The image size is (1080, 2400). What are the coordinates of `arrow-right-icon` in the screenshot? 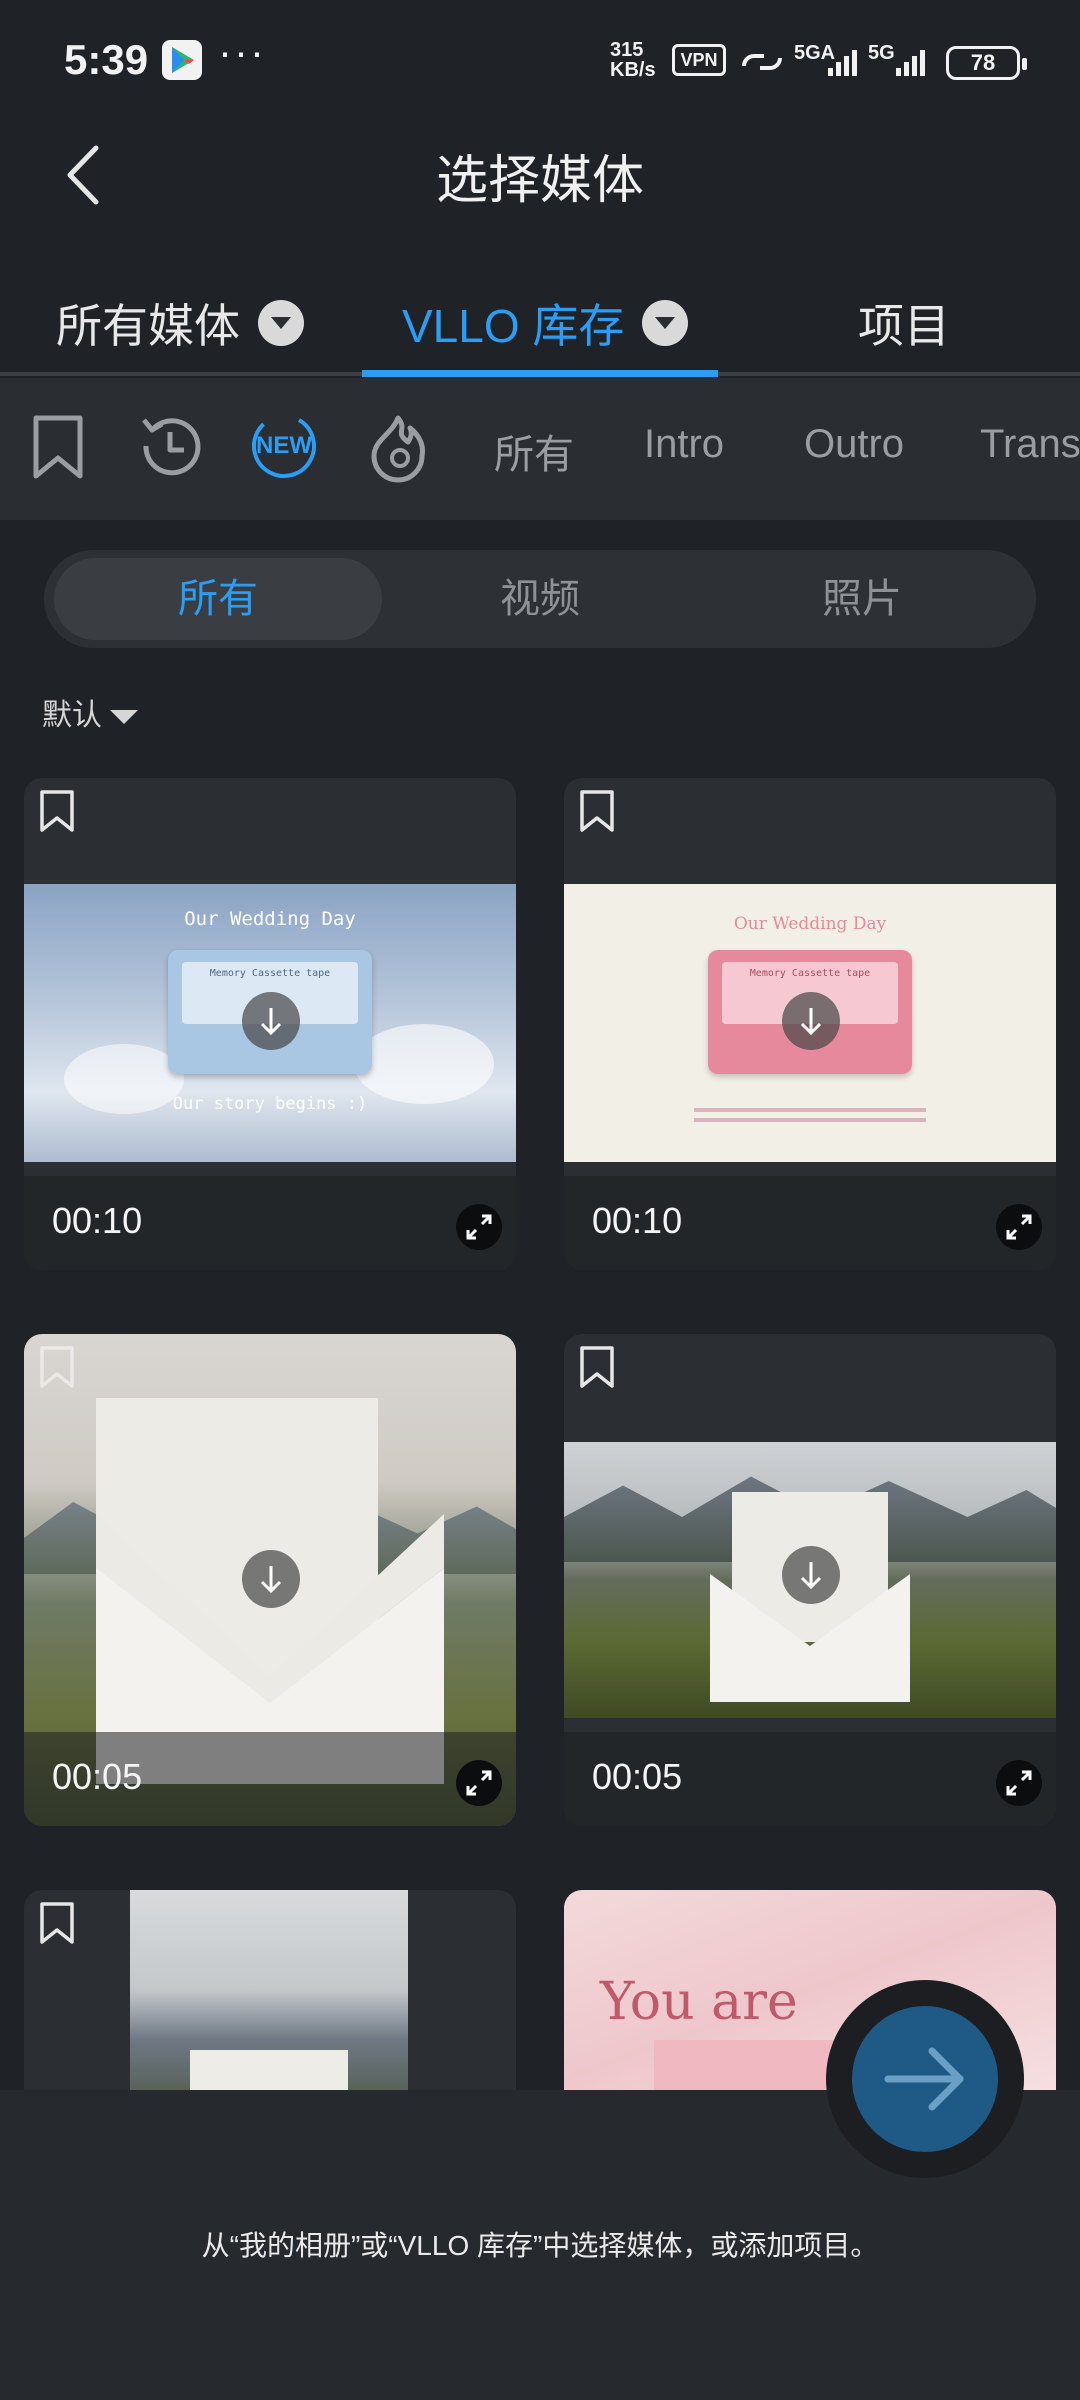 It's located at (924, 2079).